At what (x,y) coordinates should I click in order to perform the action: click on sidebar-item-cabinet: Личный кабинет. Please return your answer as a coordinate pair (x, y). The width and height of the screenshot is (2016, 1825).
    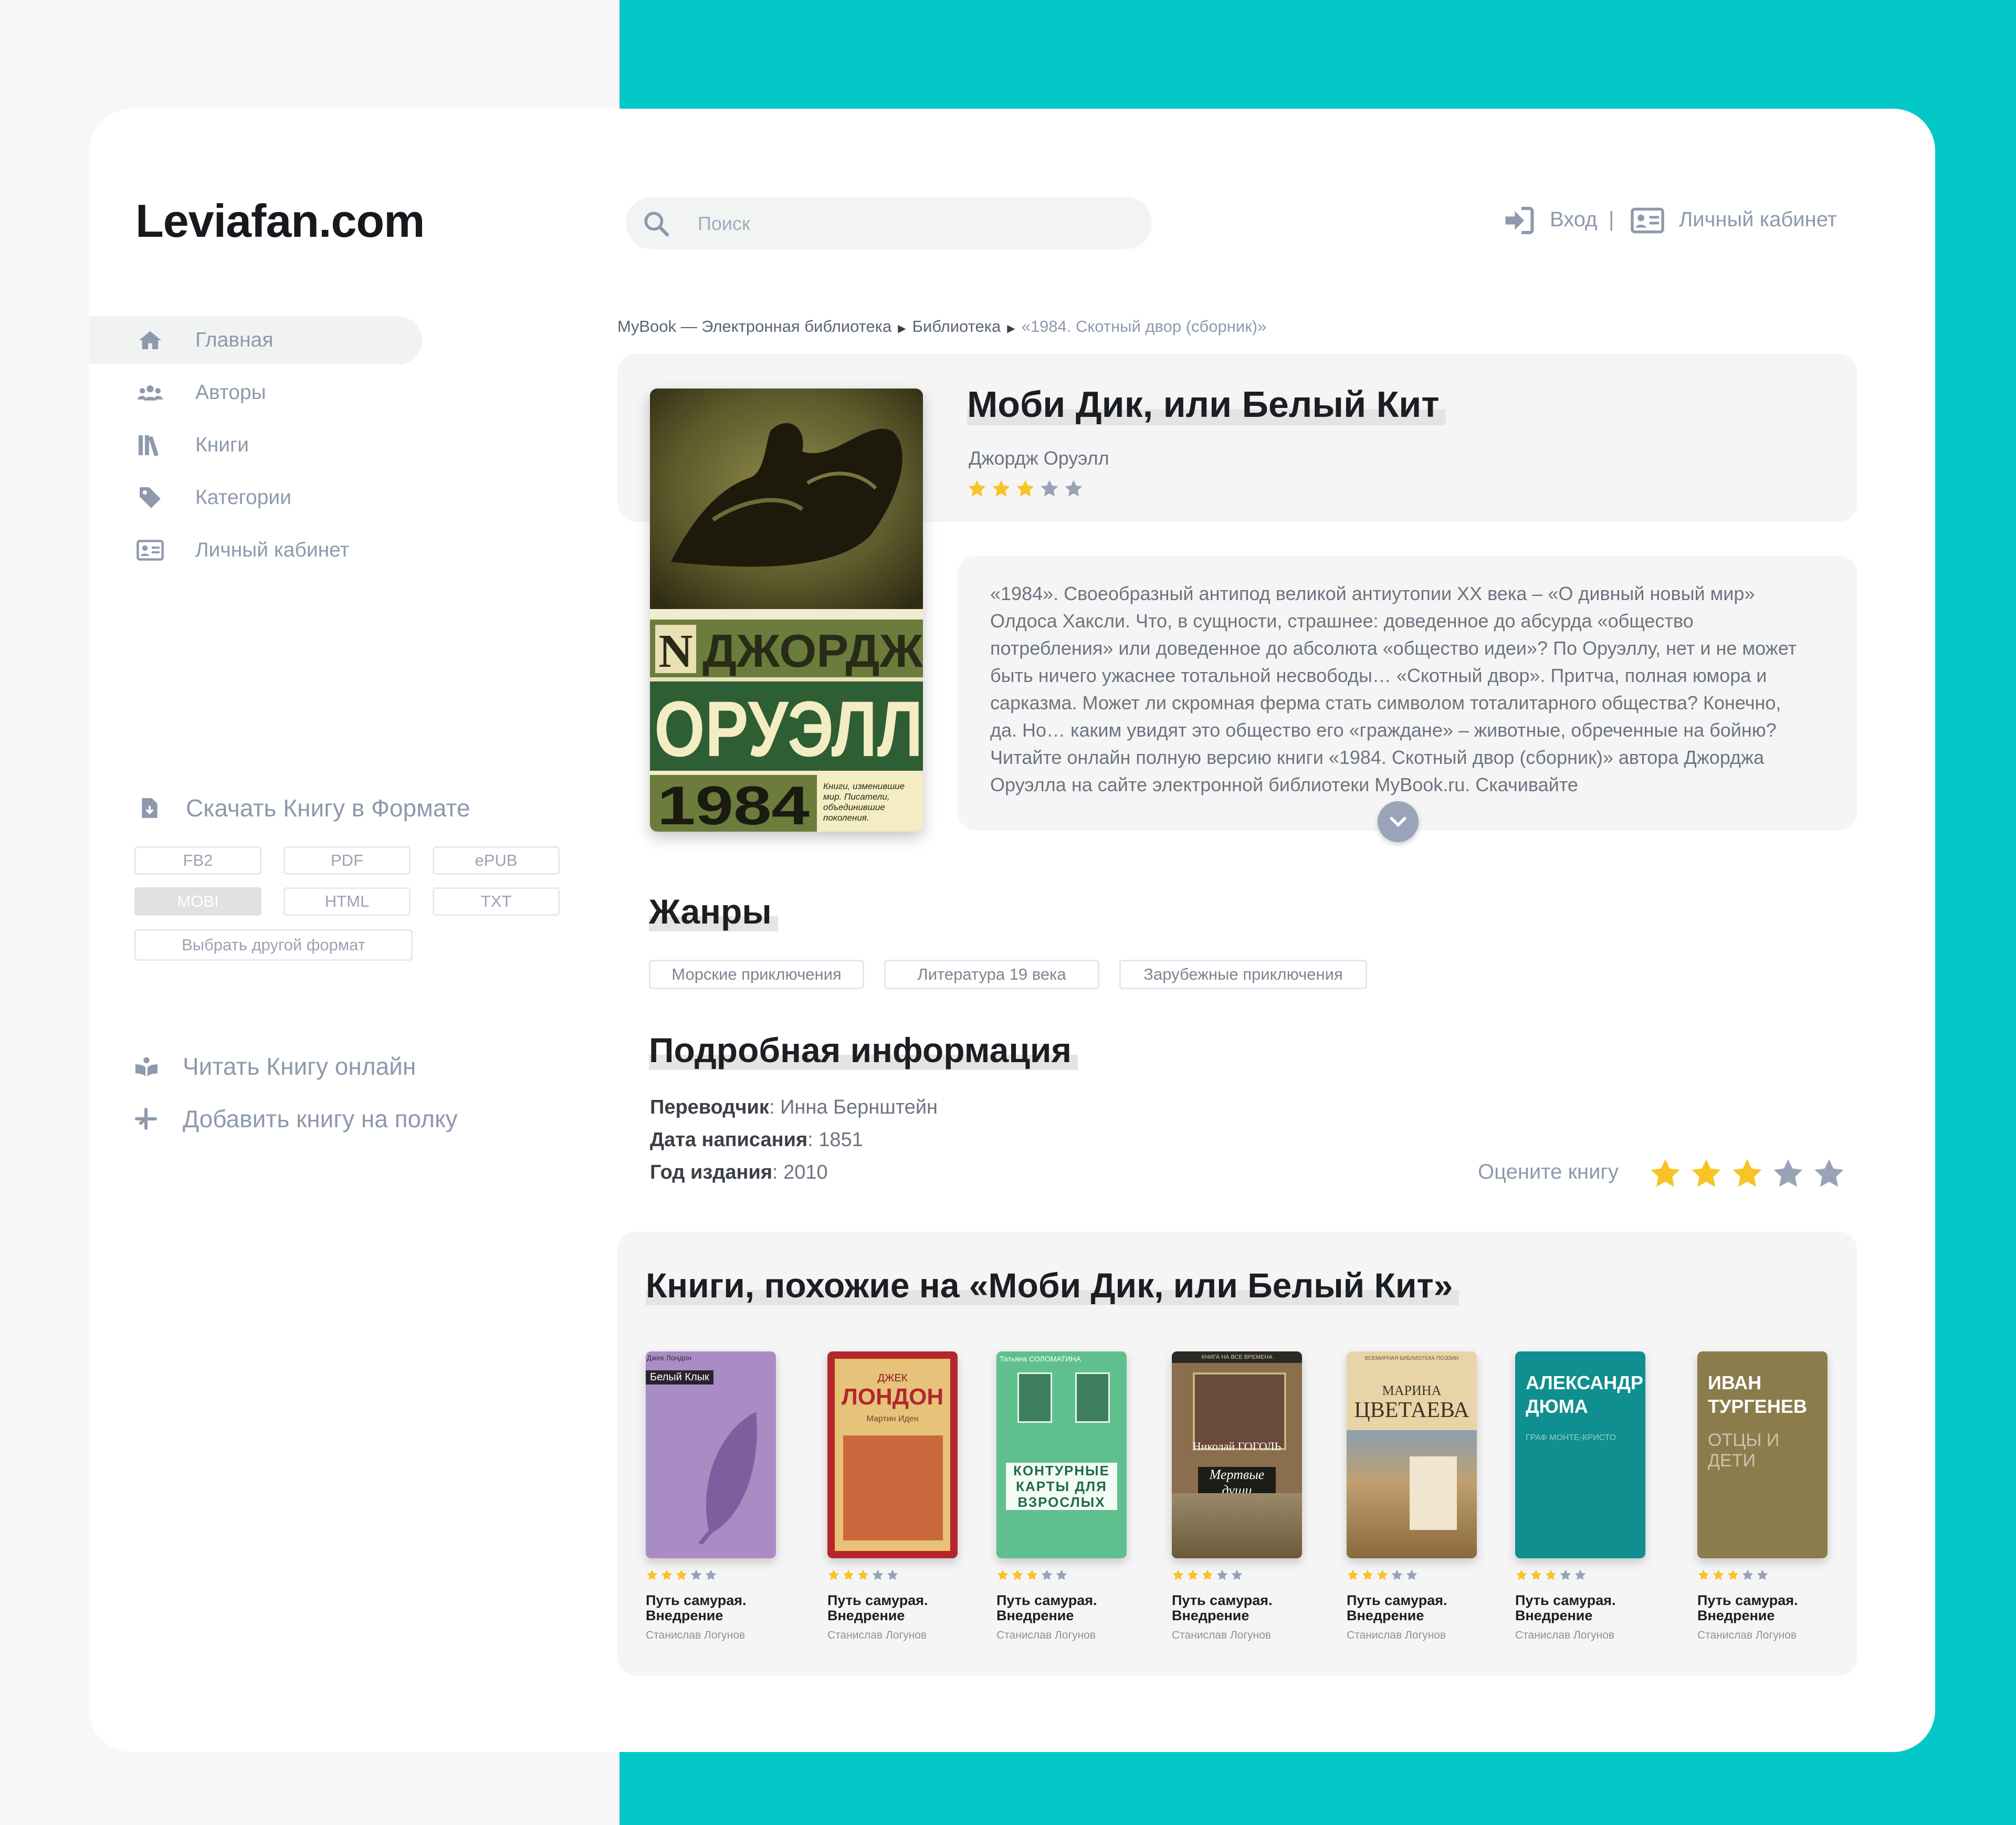
    Looking at the image, I should click on (283, 550).